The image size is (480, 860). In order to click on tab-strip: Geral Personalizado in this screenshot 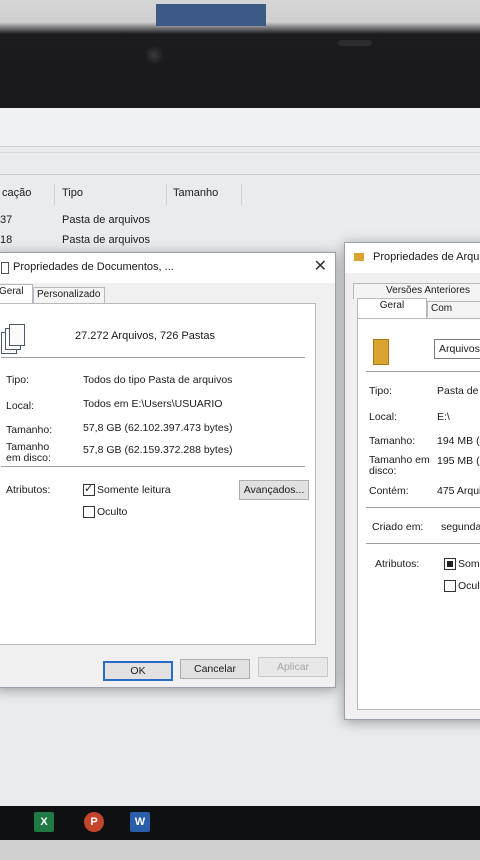, I will do `click(167, 293)`.